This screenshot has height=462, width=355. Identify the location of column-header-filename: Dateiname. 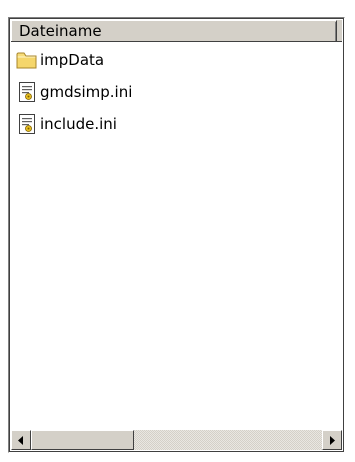
(174, 30).